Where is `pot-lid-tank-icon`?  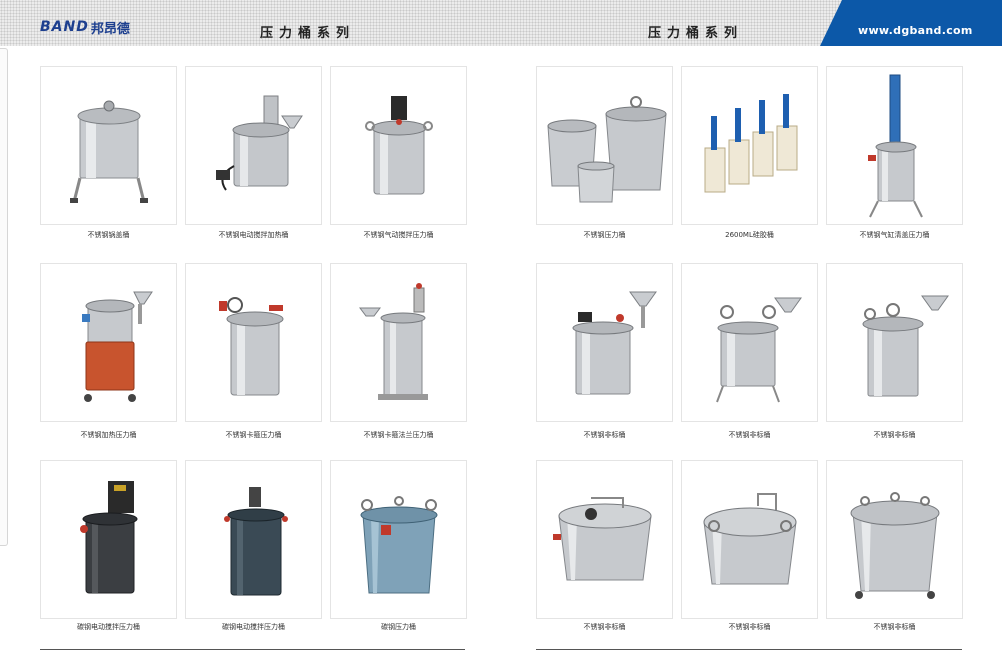 pot-lid-tank-icon is located at coordinates (108, 151).